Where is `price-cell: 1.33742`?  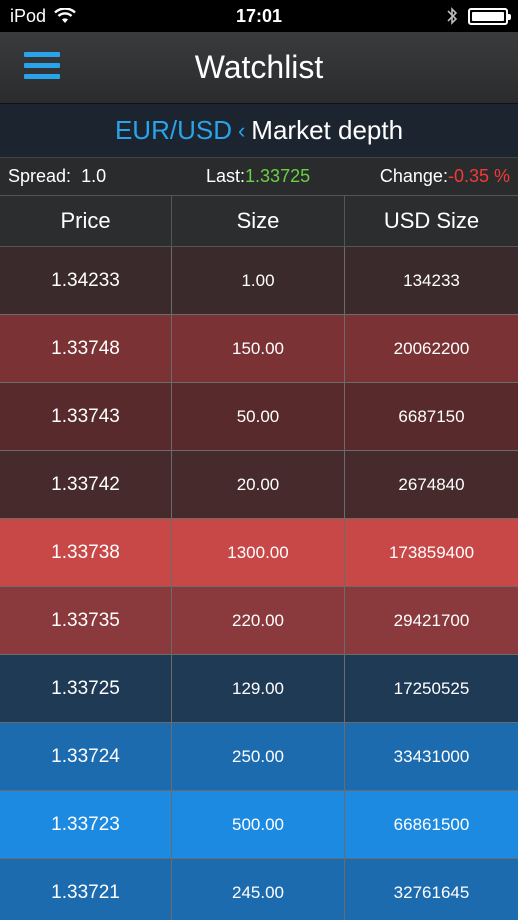 price-cell: 1.33742 is located at coordinates (86, 484).